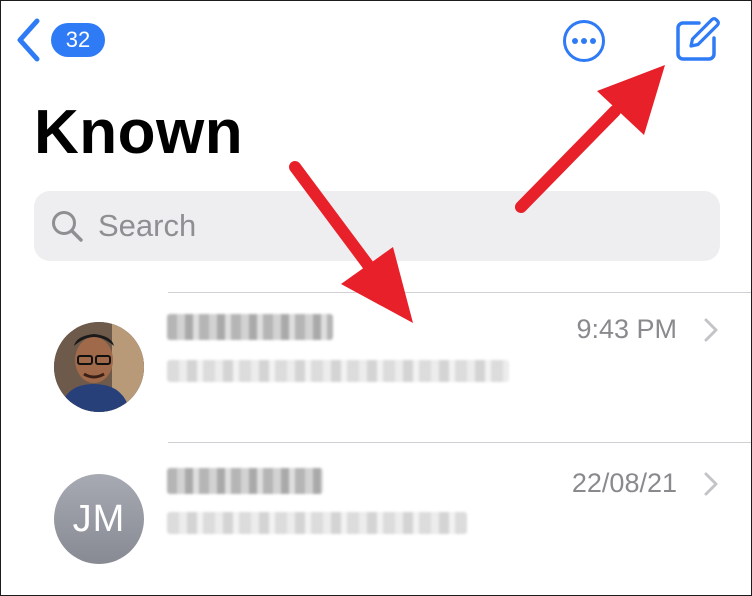 This screenshot has height=596, width=752. What do you see at coordinates (624, 483) in the screenshot?
I see `message-time: 22/08/21` at bounding box center [624, 483].